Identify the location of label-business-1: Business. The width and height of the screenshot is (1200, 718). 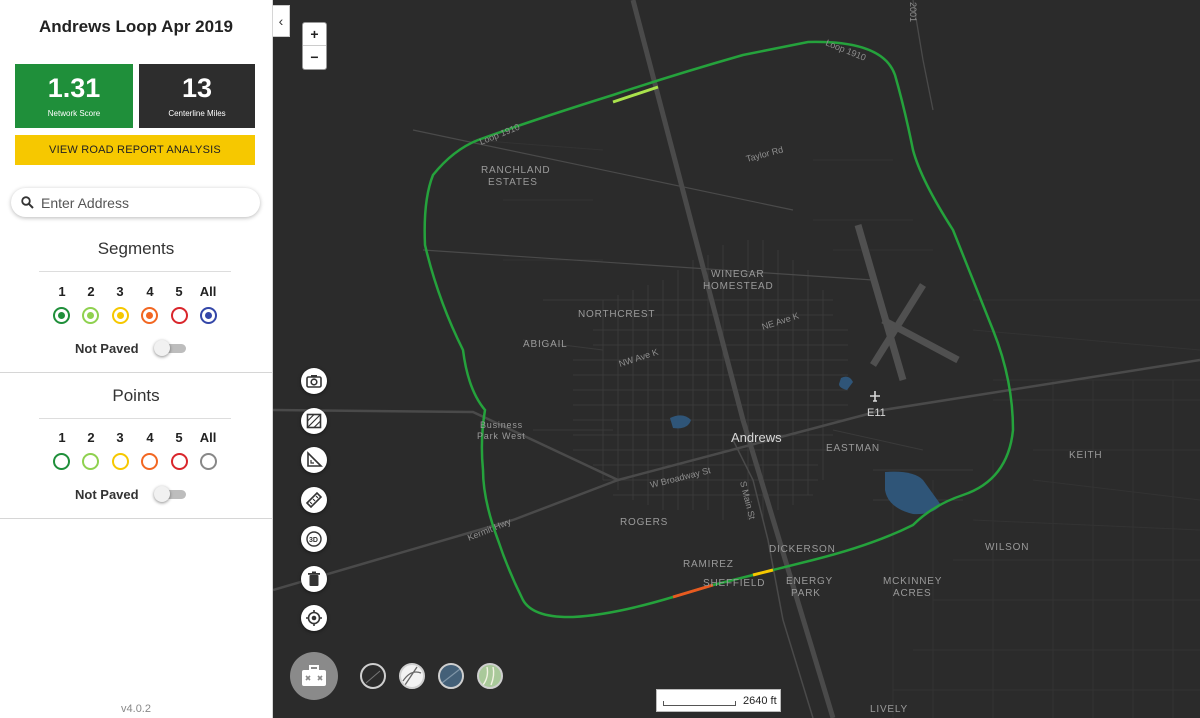
(501, 425).